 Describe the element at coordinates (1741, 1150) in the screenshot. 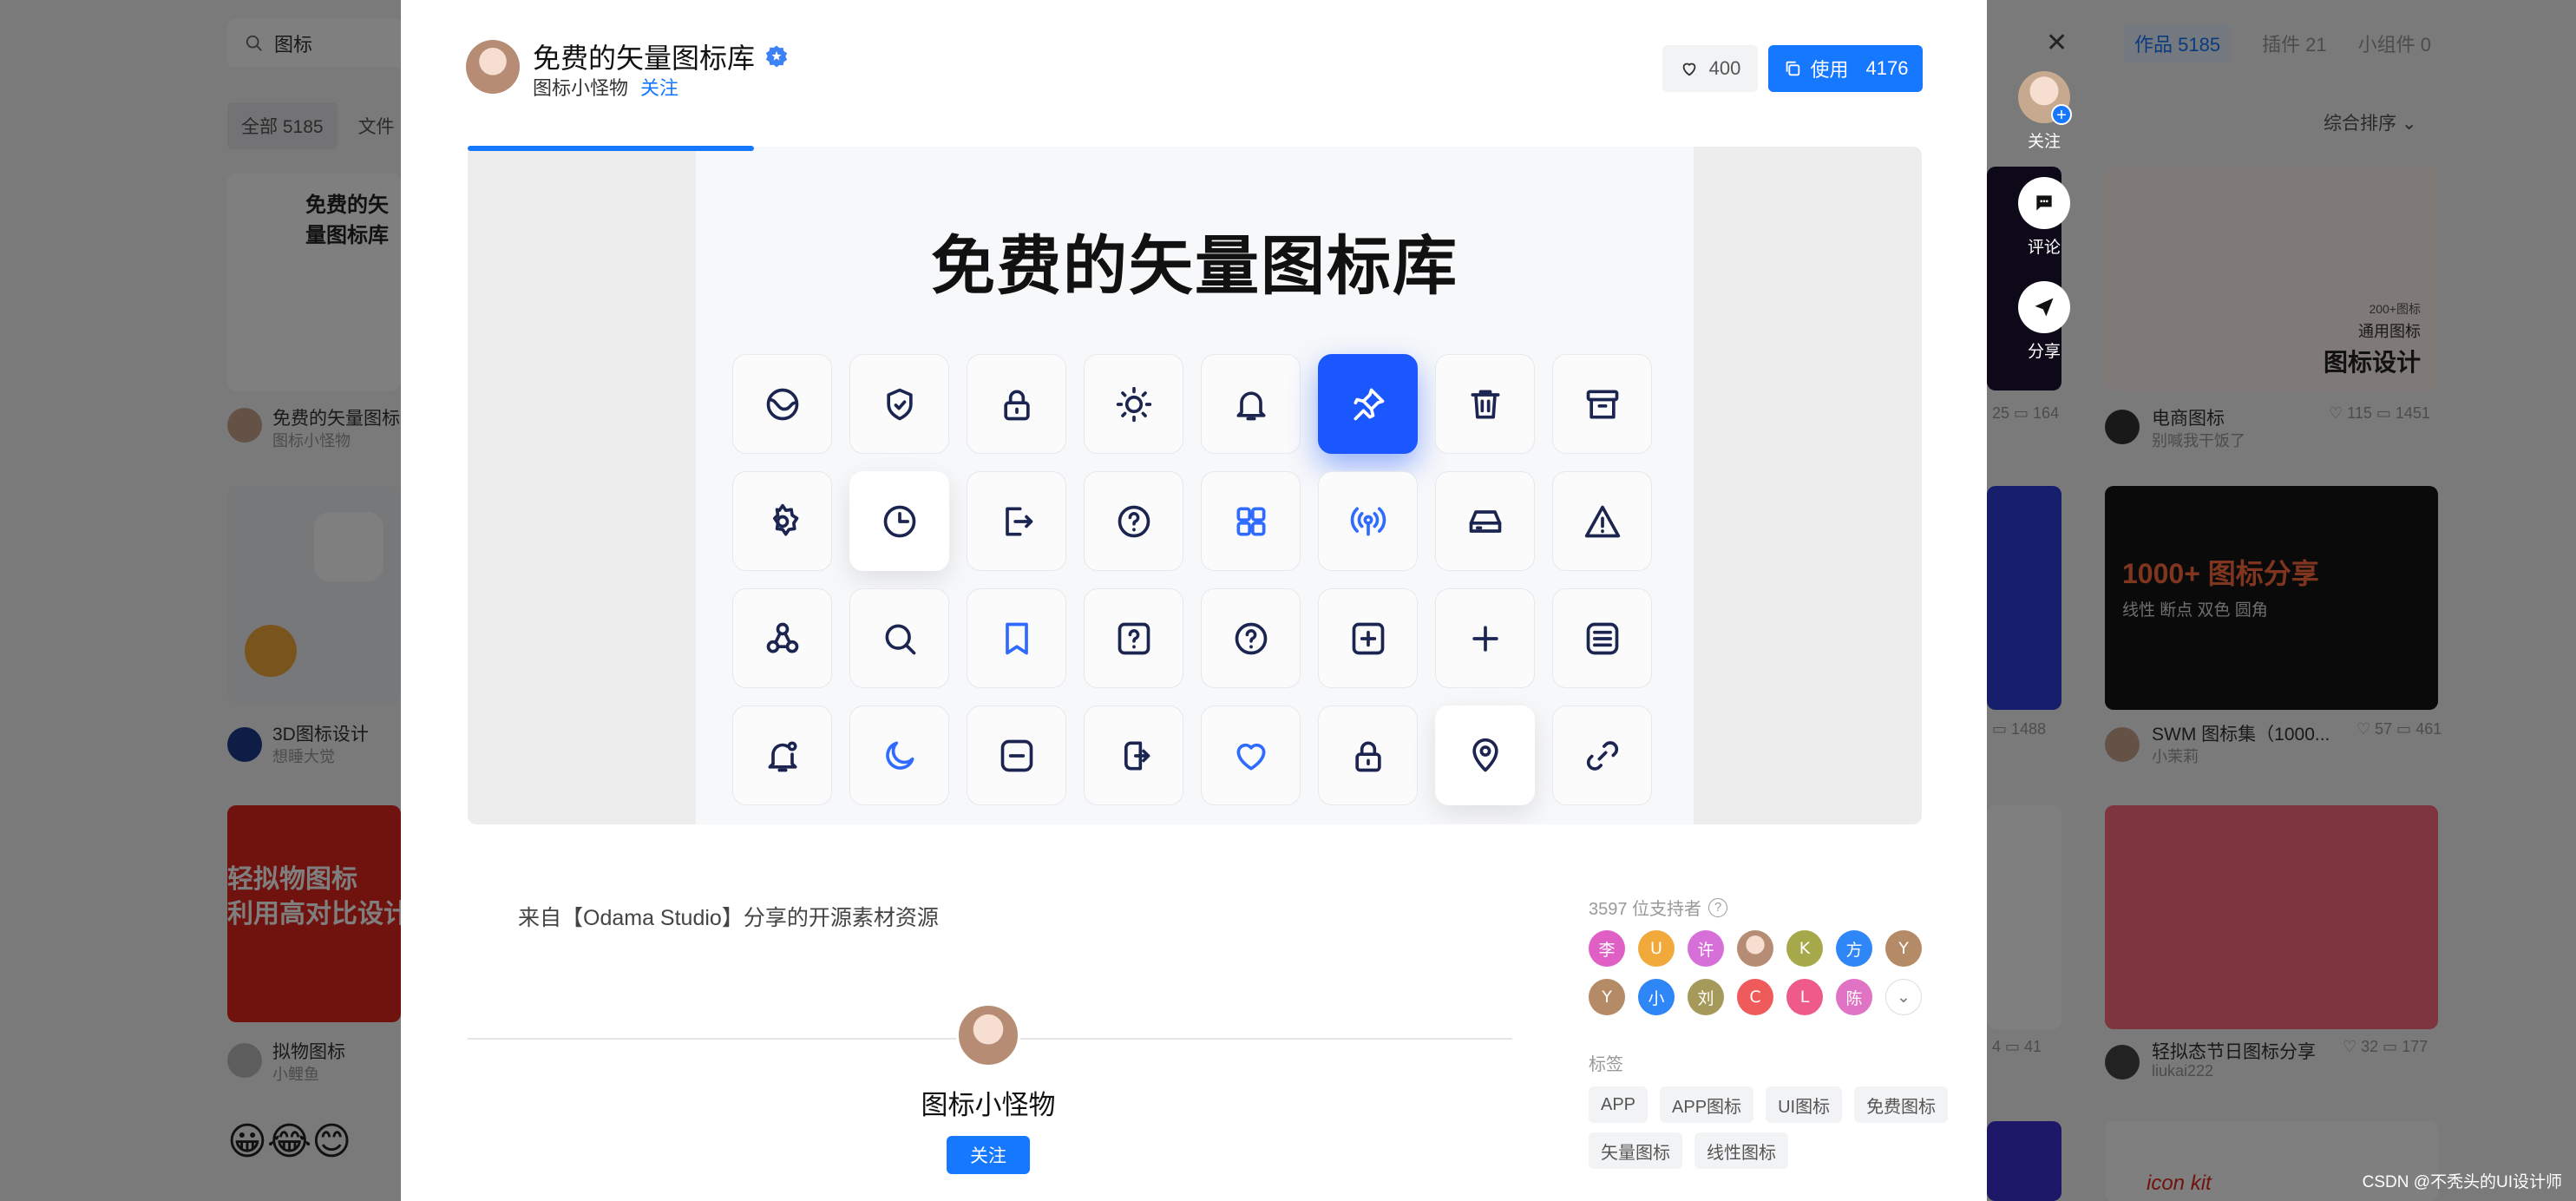

I see `tag-chip: 线性图标` at that location.